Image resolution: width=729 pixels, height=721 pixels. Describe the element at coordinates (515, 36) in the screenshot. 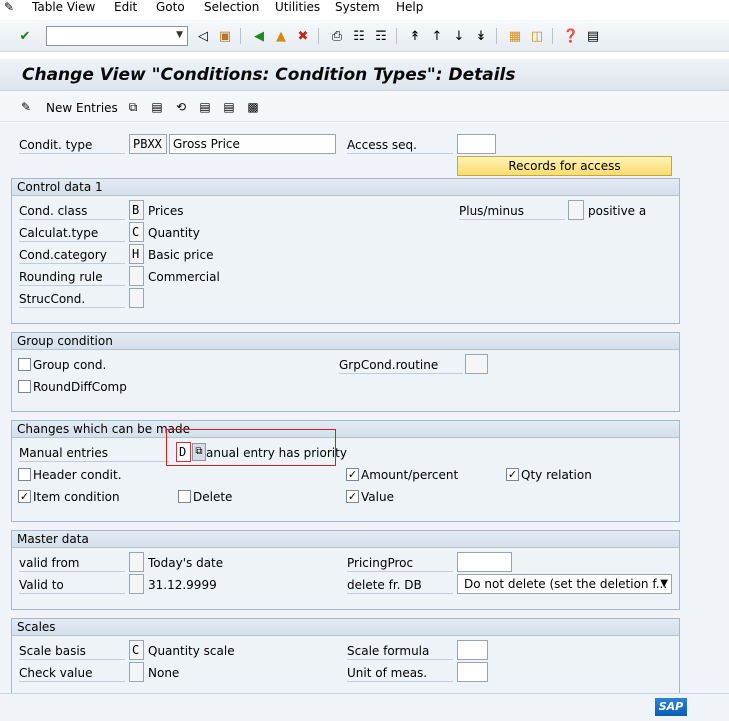

I see `create-session-icon: ▦` at that location.